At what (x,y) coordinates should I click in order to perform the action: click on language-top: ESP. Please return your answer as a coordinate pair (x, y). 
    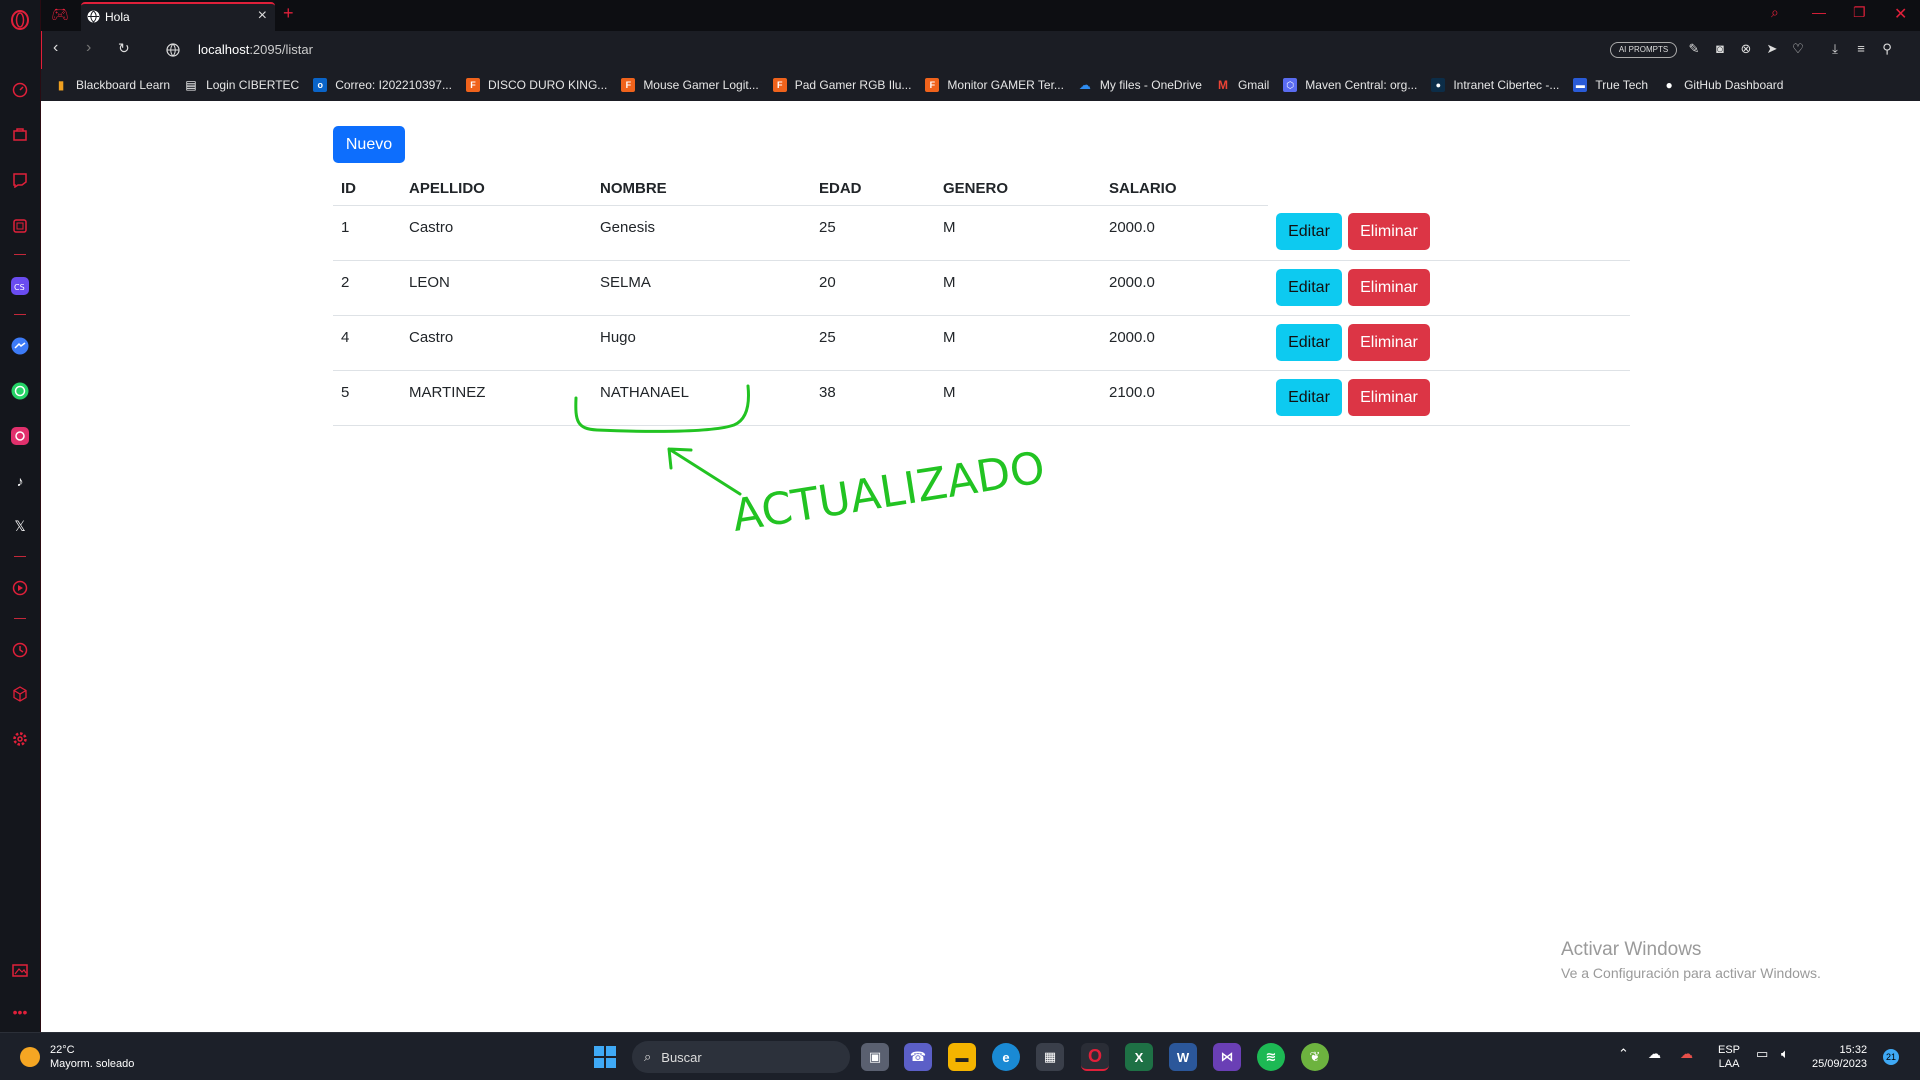
    Looking at the image, I should click on (1729, 1050).